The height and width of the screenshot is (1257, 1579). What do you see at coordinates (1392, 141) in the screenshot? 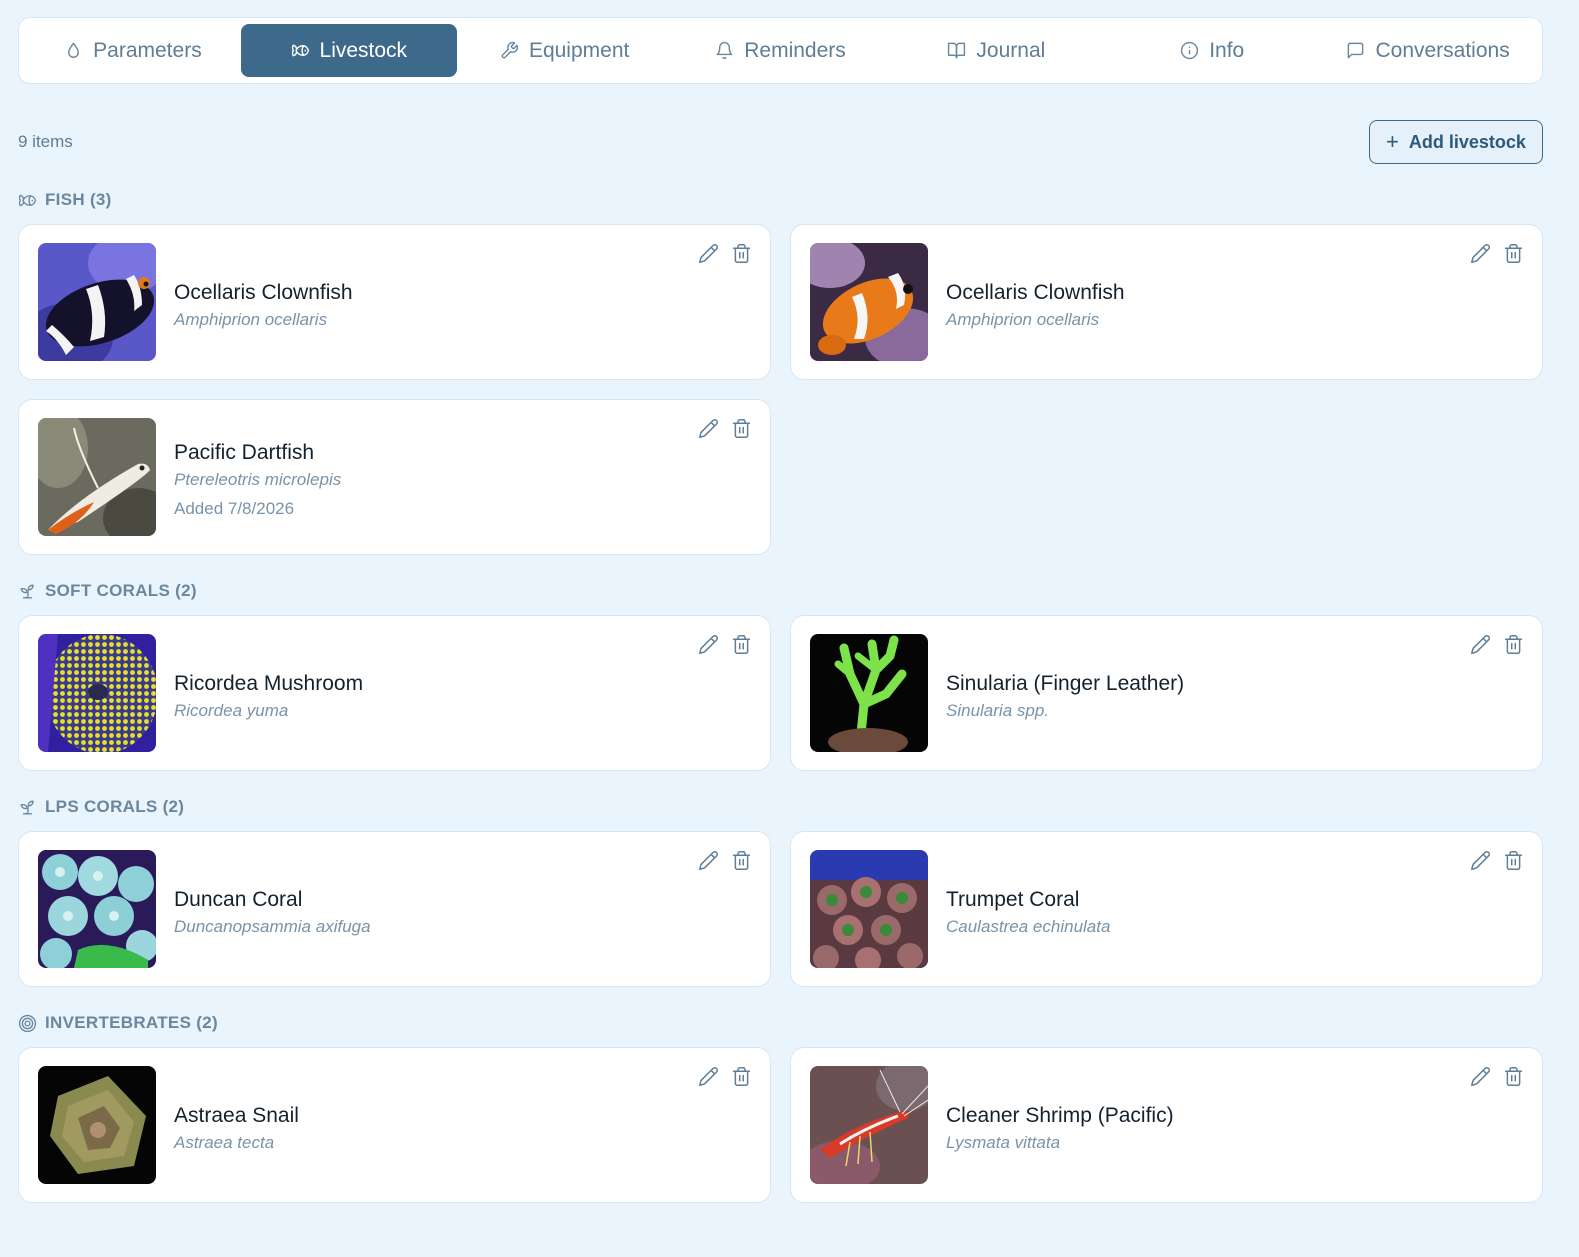
I see `plus-icon: +` at bounding box center [1392, 141].